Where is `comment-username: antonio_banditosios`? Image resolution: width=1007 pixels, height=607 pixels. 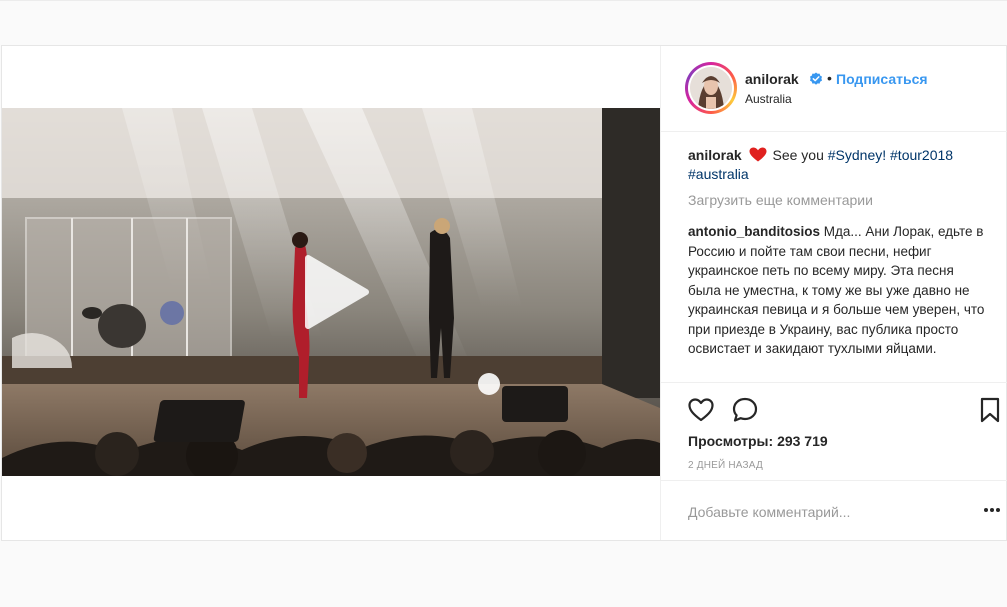
comment-username: antonio_banditosios is located at coordinates (754, 231).